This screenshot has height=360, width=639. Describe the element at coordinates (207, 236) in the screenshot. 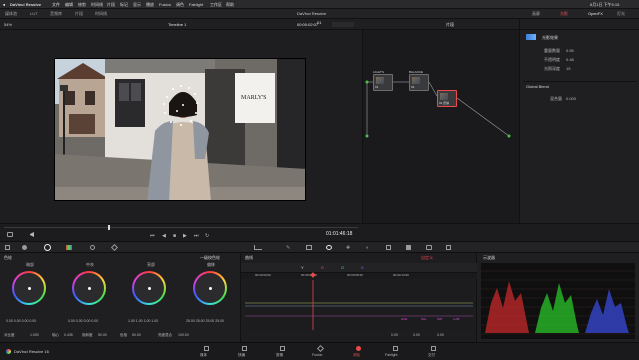

I see `loop-icon: ↻` at that location.